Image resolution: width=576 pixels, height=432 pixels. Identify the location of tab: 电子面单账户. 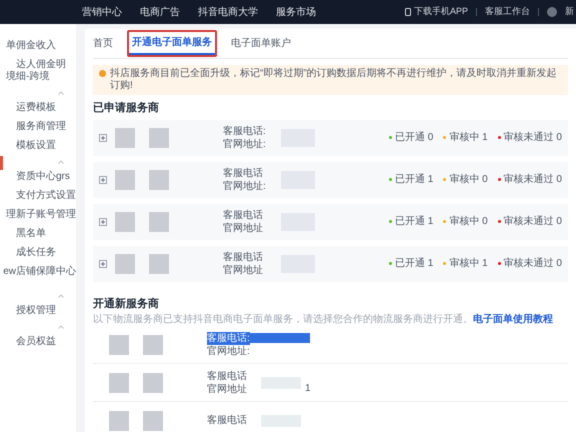
(261, 47).